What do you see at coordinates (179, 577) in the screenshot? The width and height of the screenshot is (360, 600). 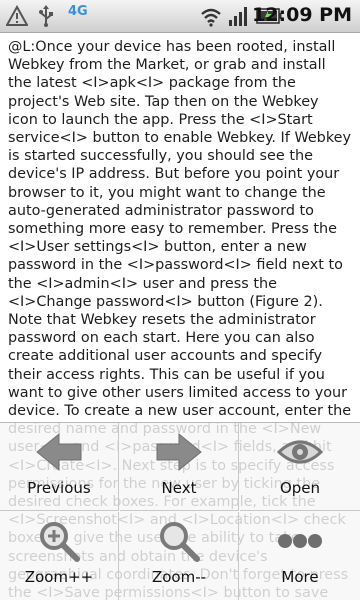 I see `zoom-out-label: Zoom--` at bounding box center [179, 577].